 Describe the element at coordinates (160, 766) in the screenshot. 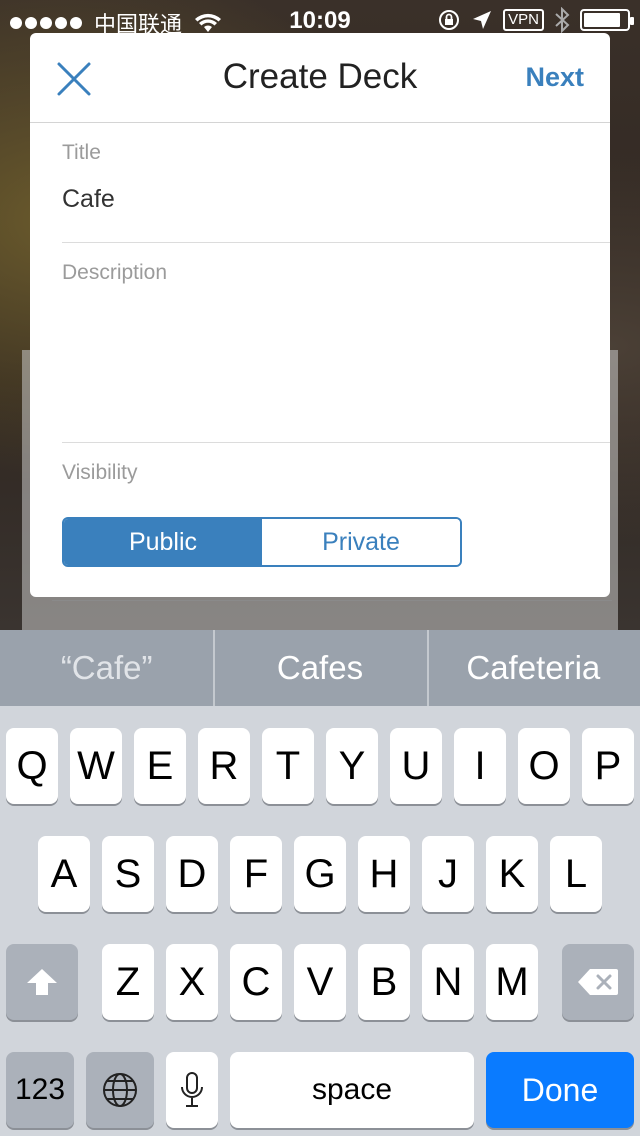

I see `key-e: E` at that location.